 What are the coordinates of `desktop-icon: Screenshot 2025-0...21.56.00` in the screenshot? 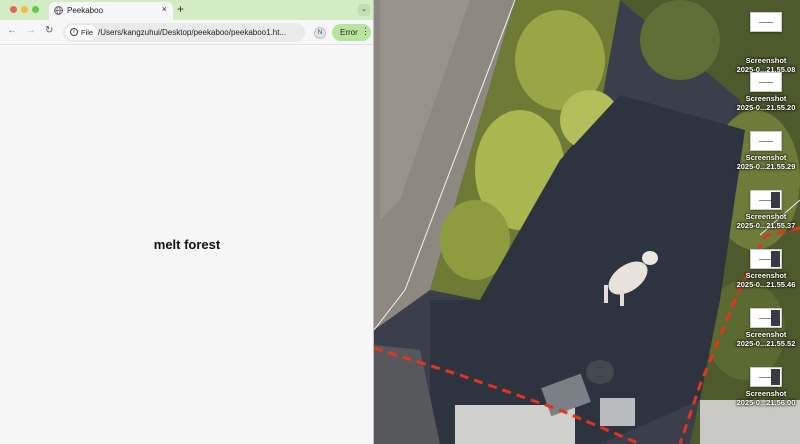 It's located at (764, 387).